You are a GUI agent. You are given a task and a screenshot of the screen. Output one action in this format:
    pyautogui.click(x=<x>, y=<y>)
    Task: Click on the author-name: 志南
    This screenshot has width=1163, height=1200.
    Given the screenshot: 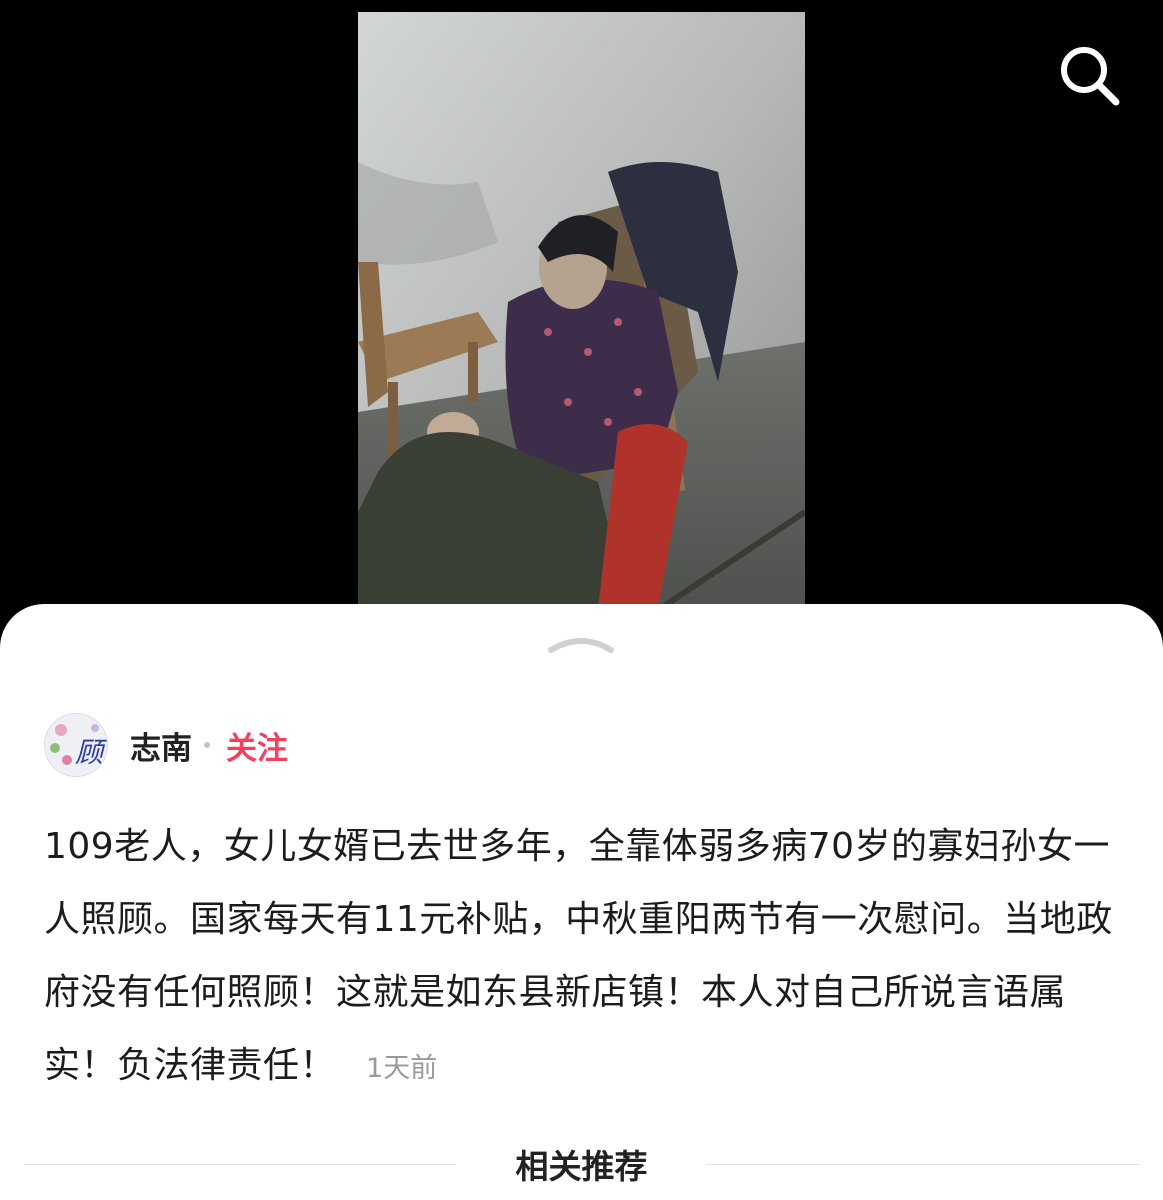 What is the action you would take?
    pyautogui.click(x=161, y=745)
    